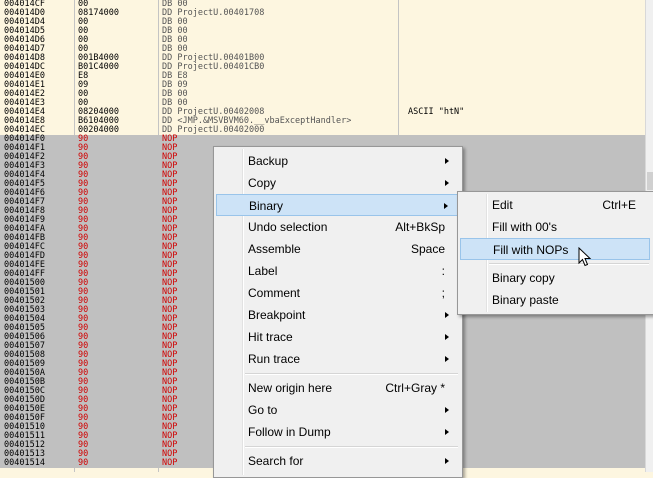  Describe the element at coordinates (337, 205) in the screenshot. I see `menu-binary: Binary` at that location.